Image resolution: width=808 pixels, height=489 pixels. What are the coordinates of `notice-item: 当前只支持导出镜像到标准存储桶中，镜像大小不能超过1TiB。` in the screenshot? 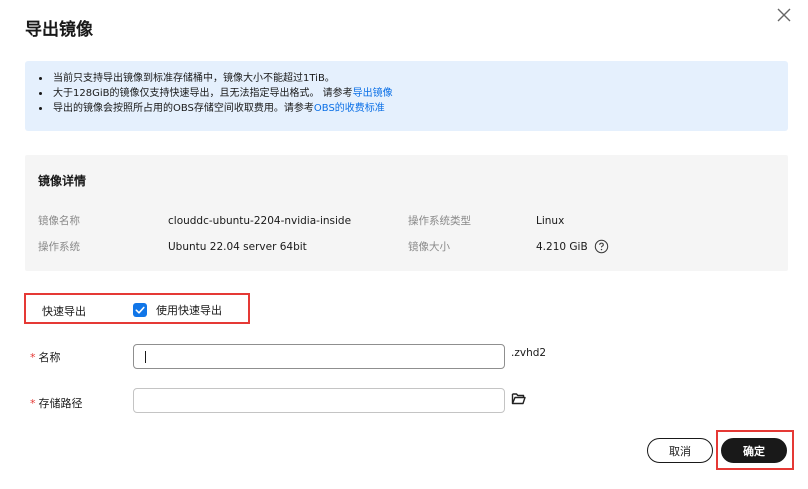 It's located at (412, 78).